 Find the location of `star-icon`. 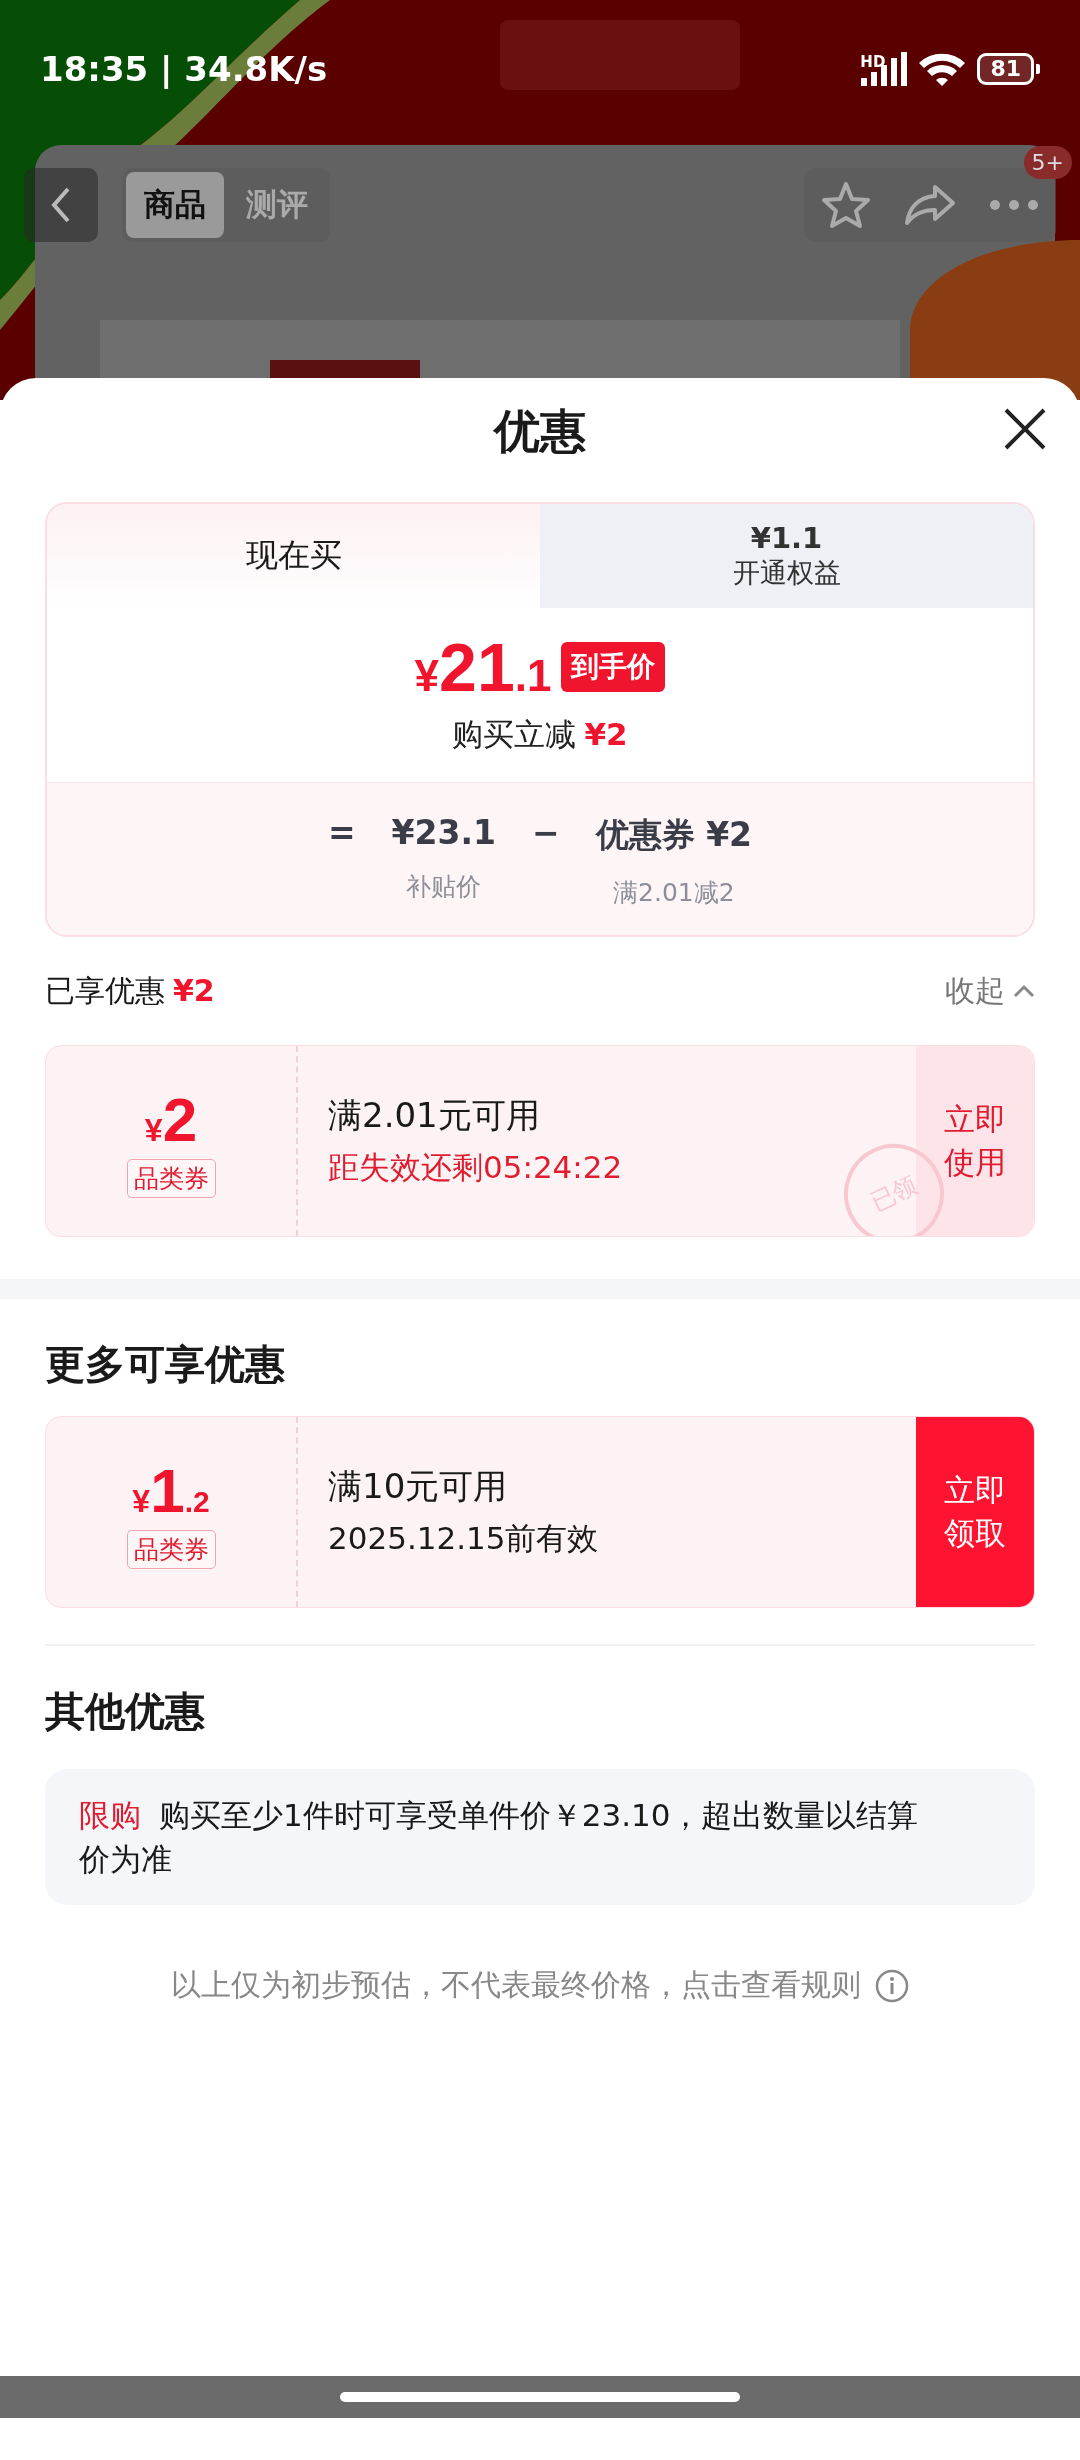

star-icon is located at coordinates (846, 205).